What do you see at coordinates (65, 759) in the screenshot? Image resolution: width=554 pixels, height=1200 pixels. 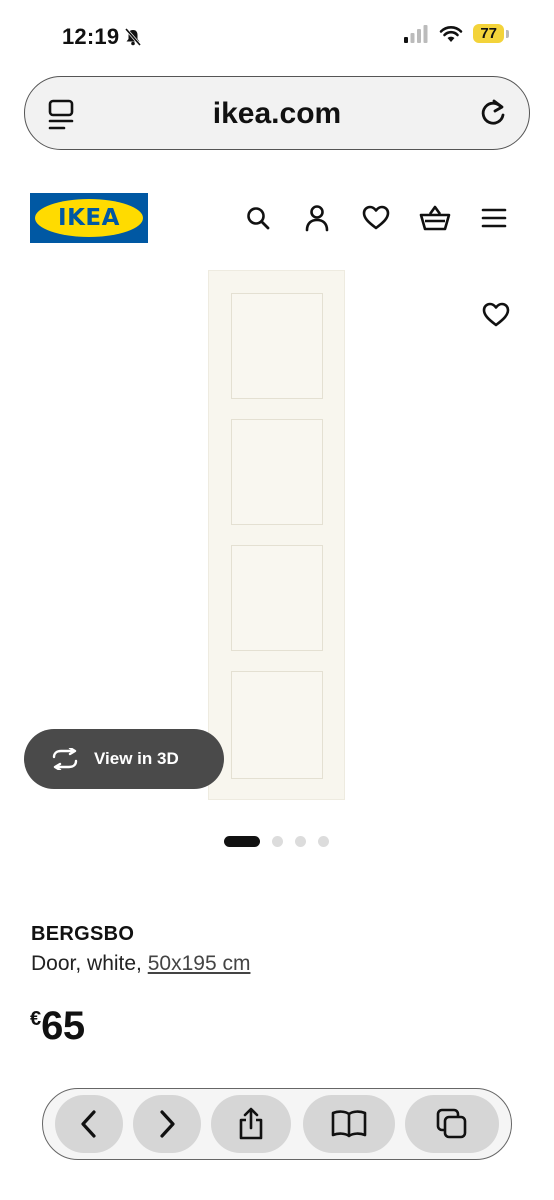 I see `rotate-3d-icon` at bounding box center [65, 759].